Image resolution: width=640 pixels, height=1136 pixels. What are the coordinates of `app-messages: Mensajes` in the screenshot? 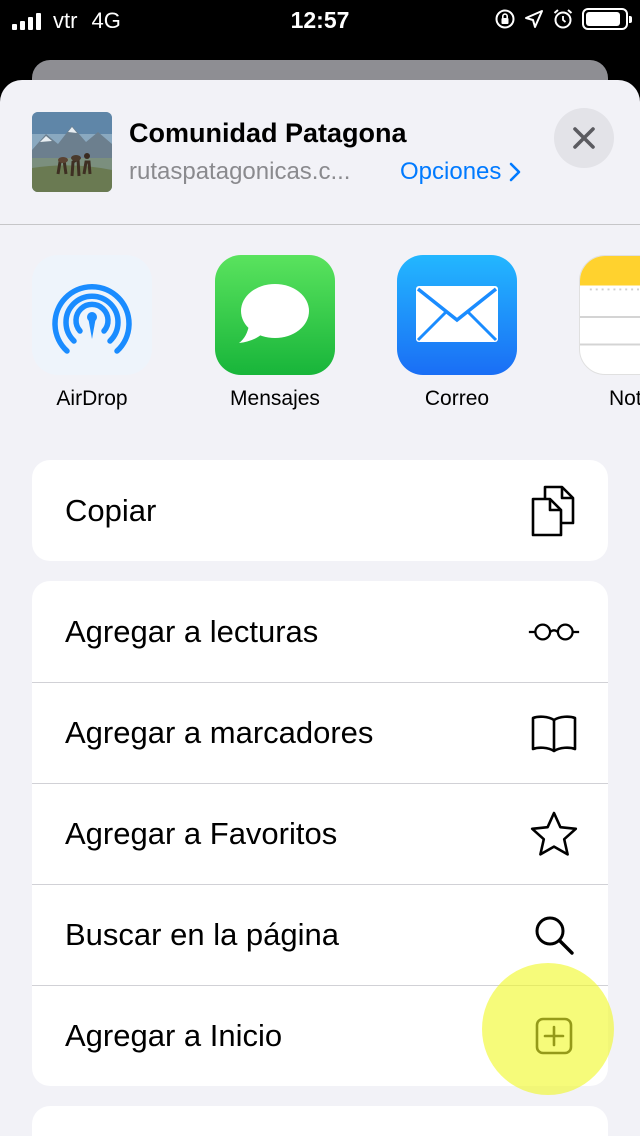 It's located at (275, 333).